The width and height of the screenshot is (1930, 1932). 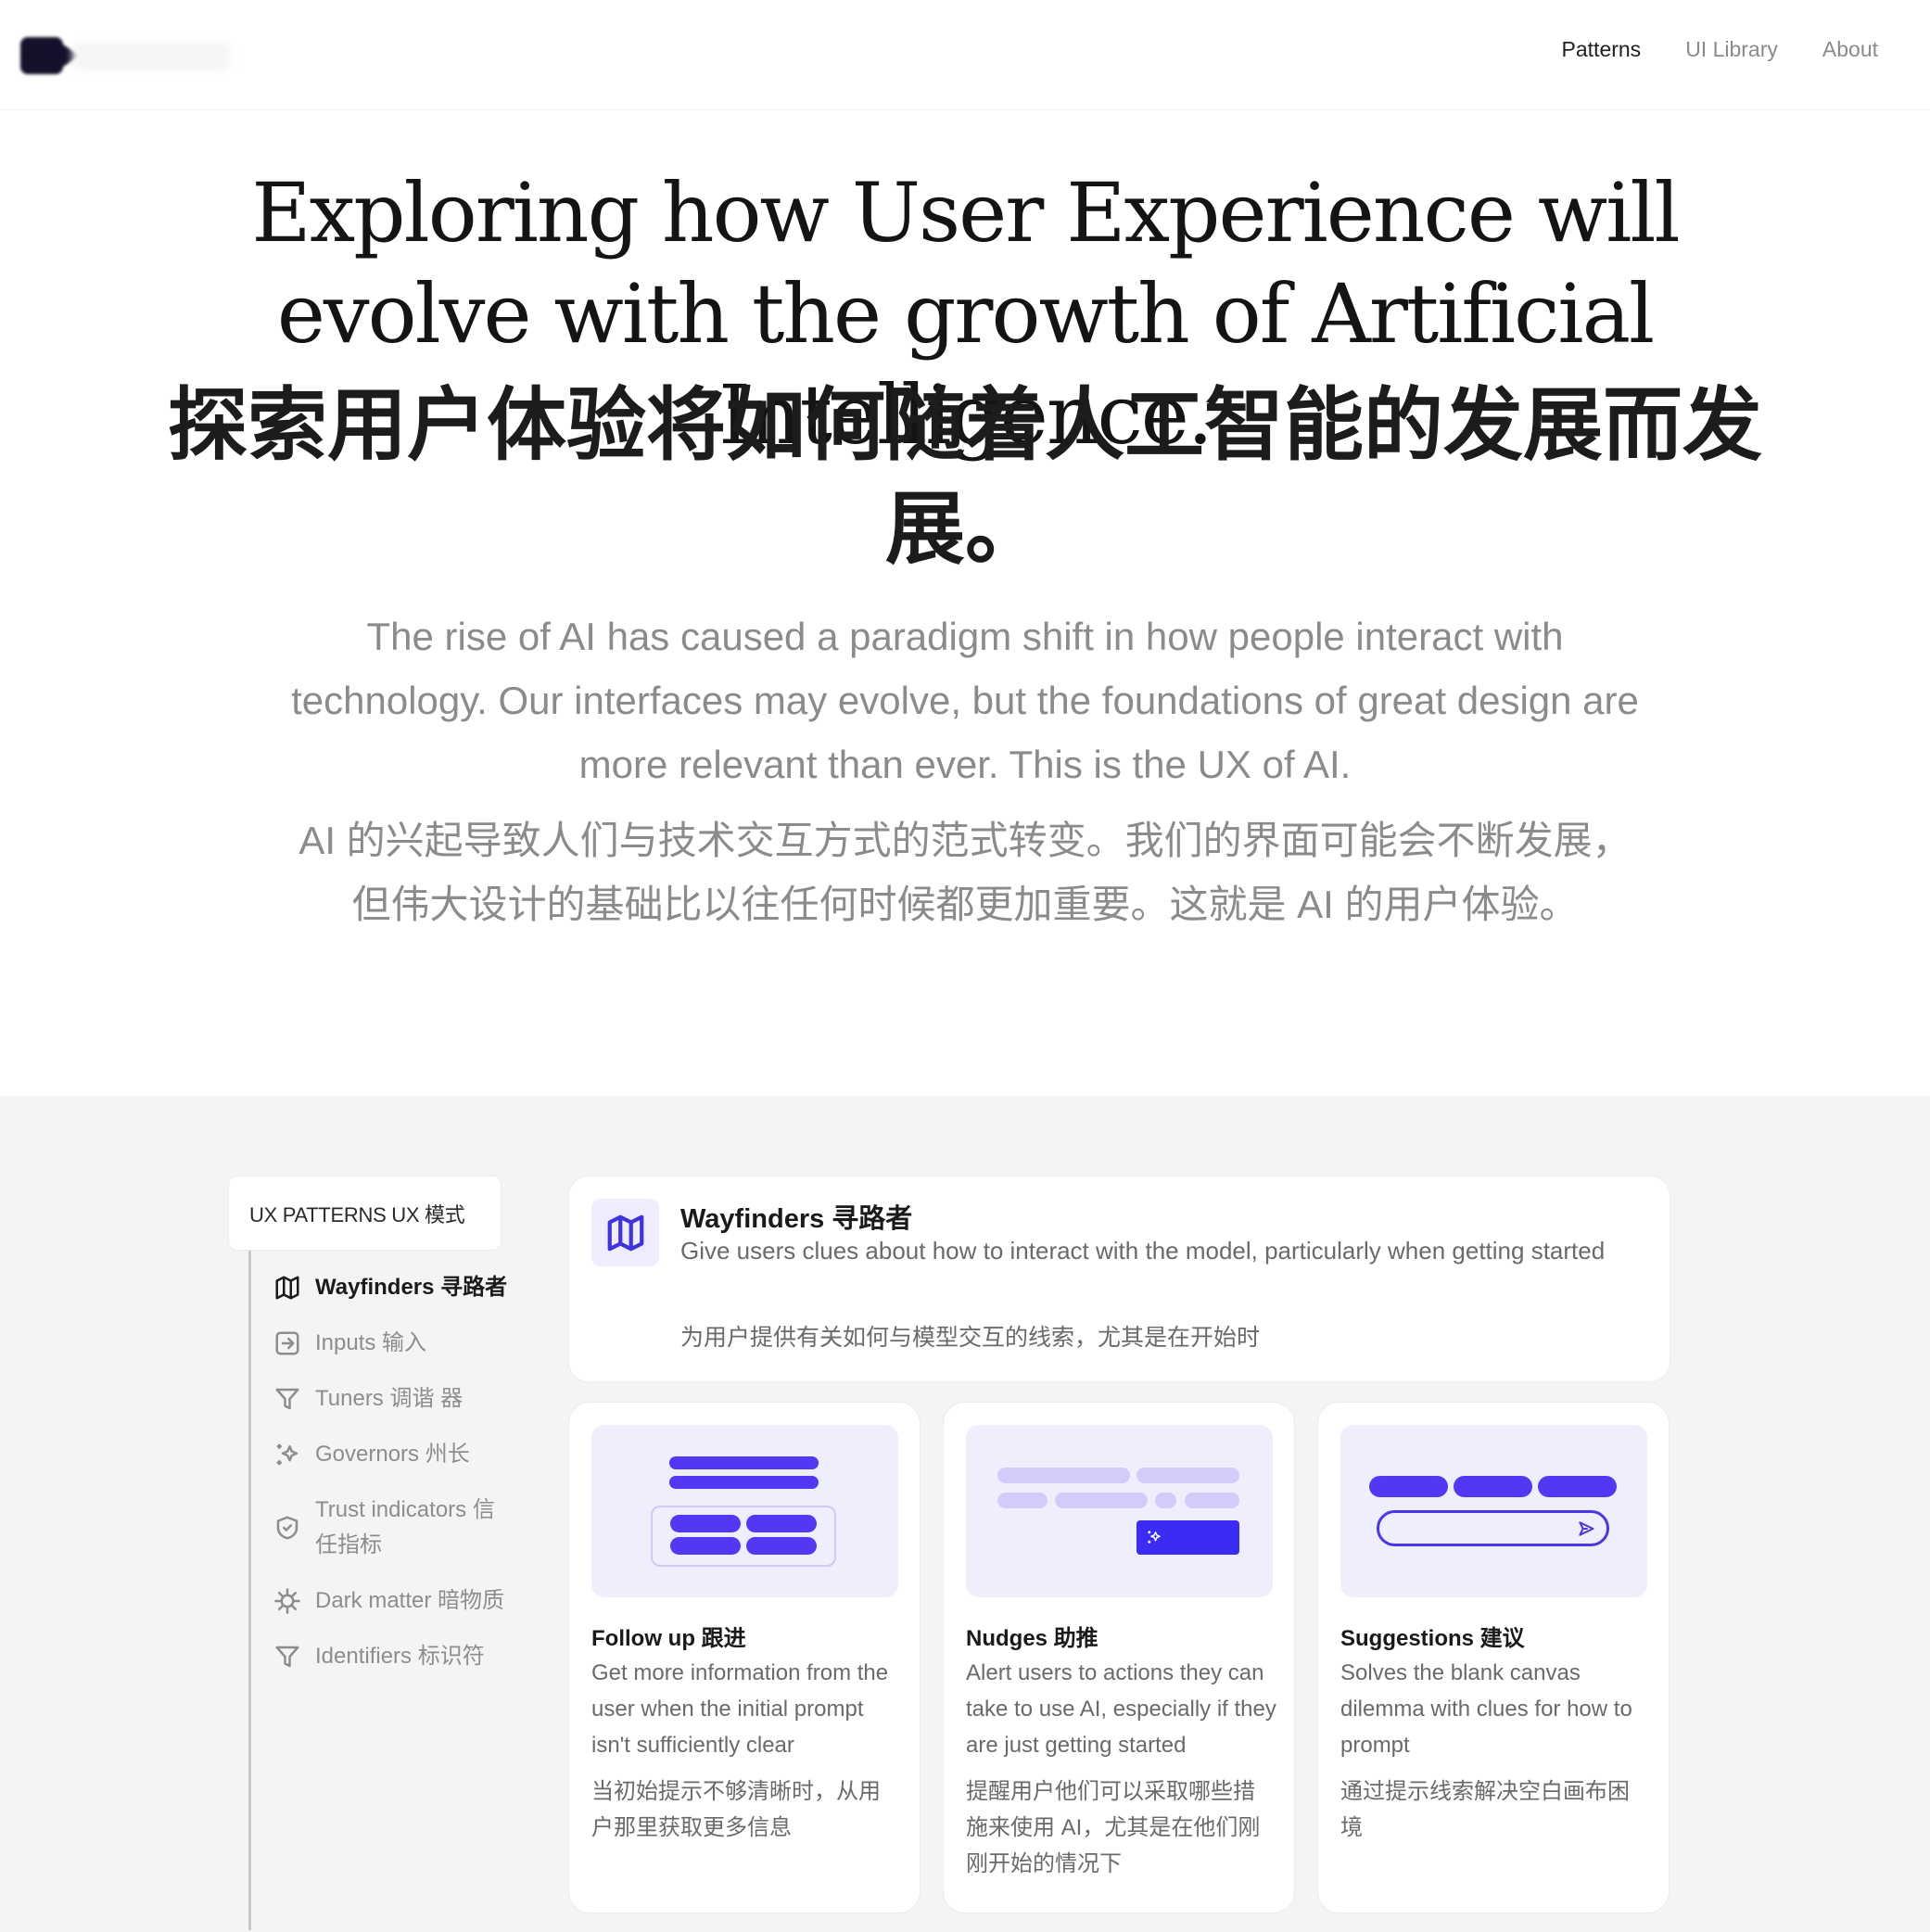 What do you see at coordinates (249, 1590) in the screenshot?
I see `sidebar-rail` at bounding box center [249, 1590].